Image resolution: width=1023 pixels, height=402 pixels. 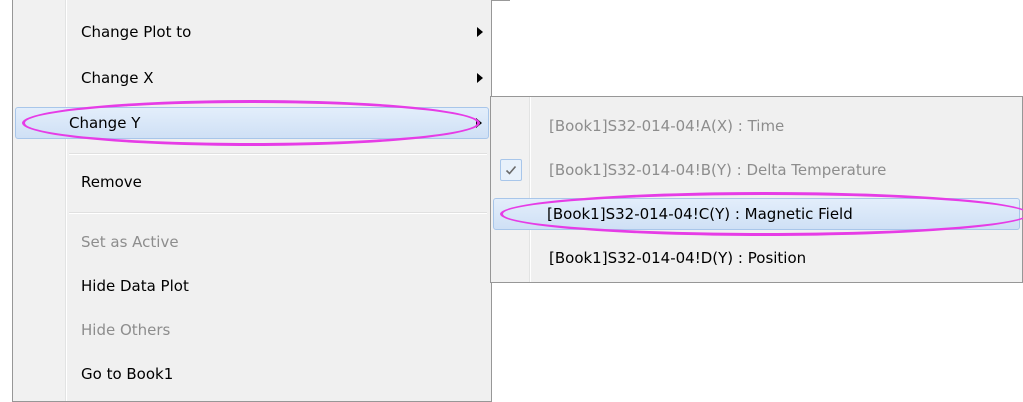 I want to click on menu-item-hide-data-plot: Hide Data Plot, so click(x=252, y=286).